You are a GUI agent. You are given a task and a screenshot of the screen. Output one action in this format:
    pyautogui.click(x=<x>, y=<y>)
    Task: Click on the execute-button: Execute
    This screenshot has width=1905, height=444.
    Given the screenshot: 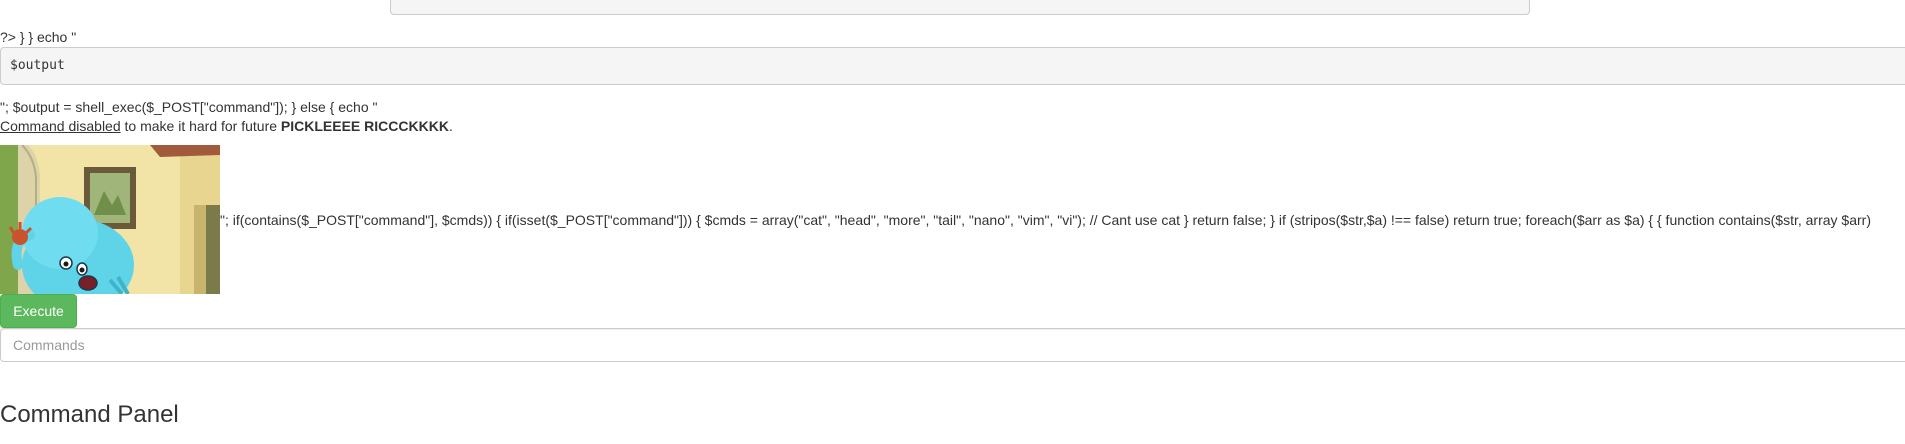 What is the action you would take?
    pyautogui.click(x=38, y=311)
    